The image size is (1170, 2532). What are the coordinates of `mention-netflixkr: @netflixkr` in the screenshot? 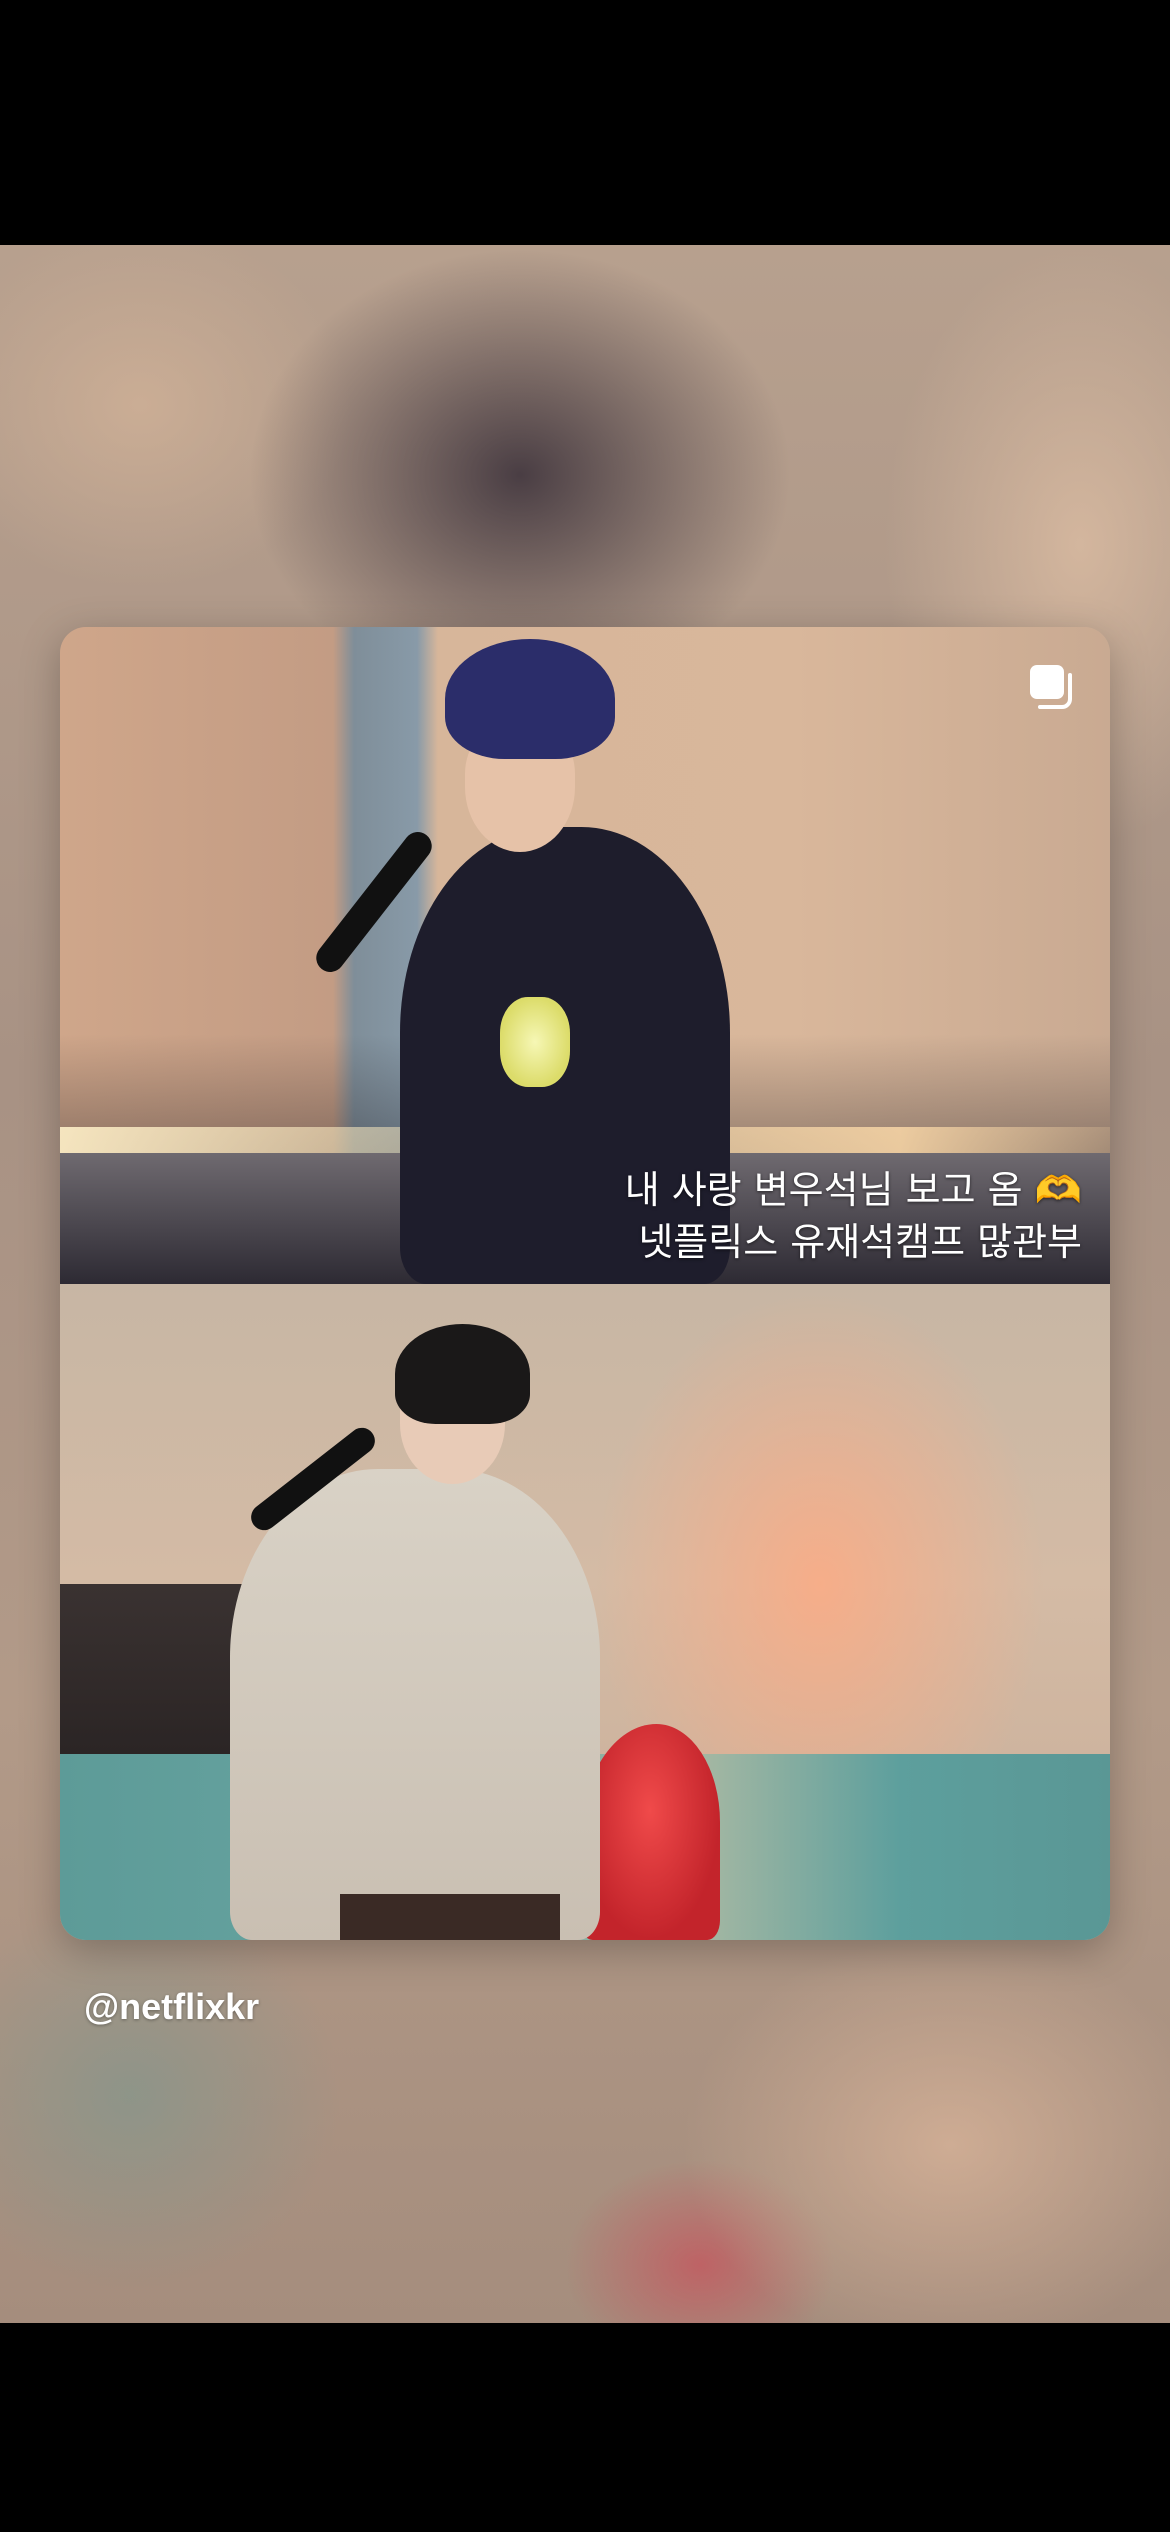 It's located at (171, 2007).